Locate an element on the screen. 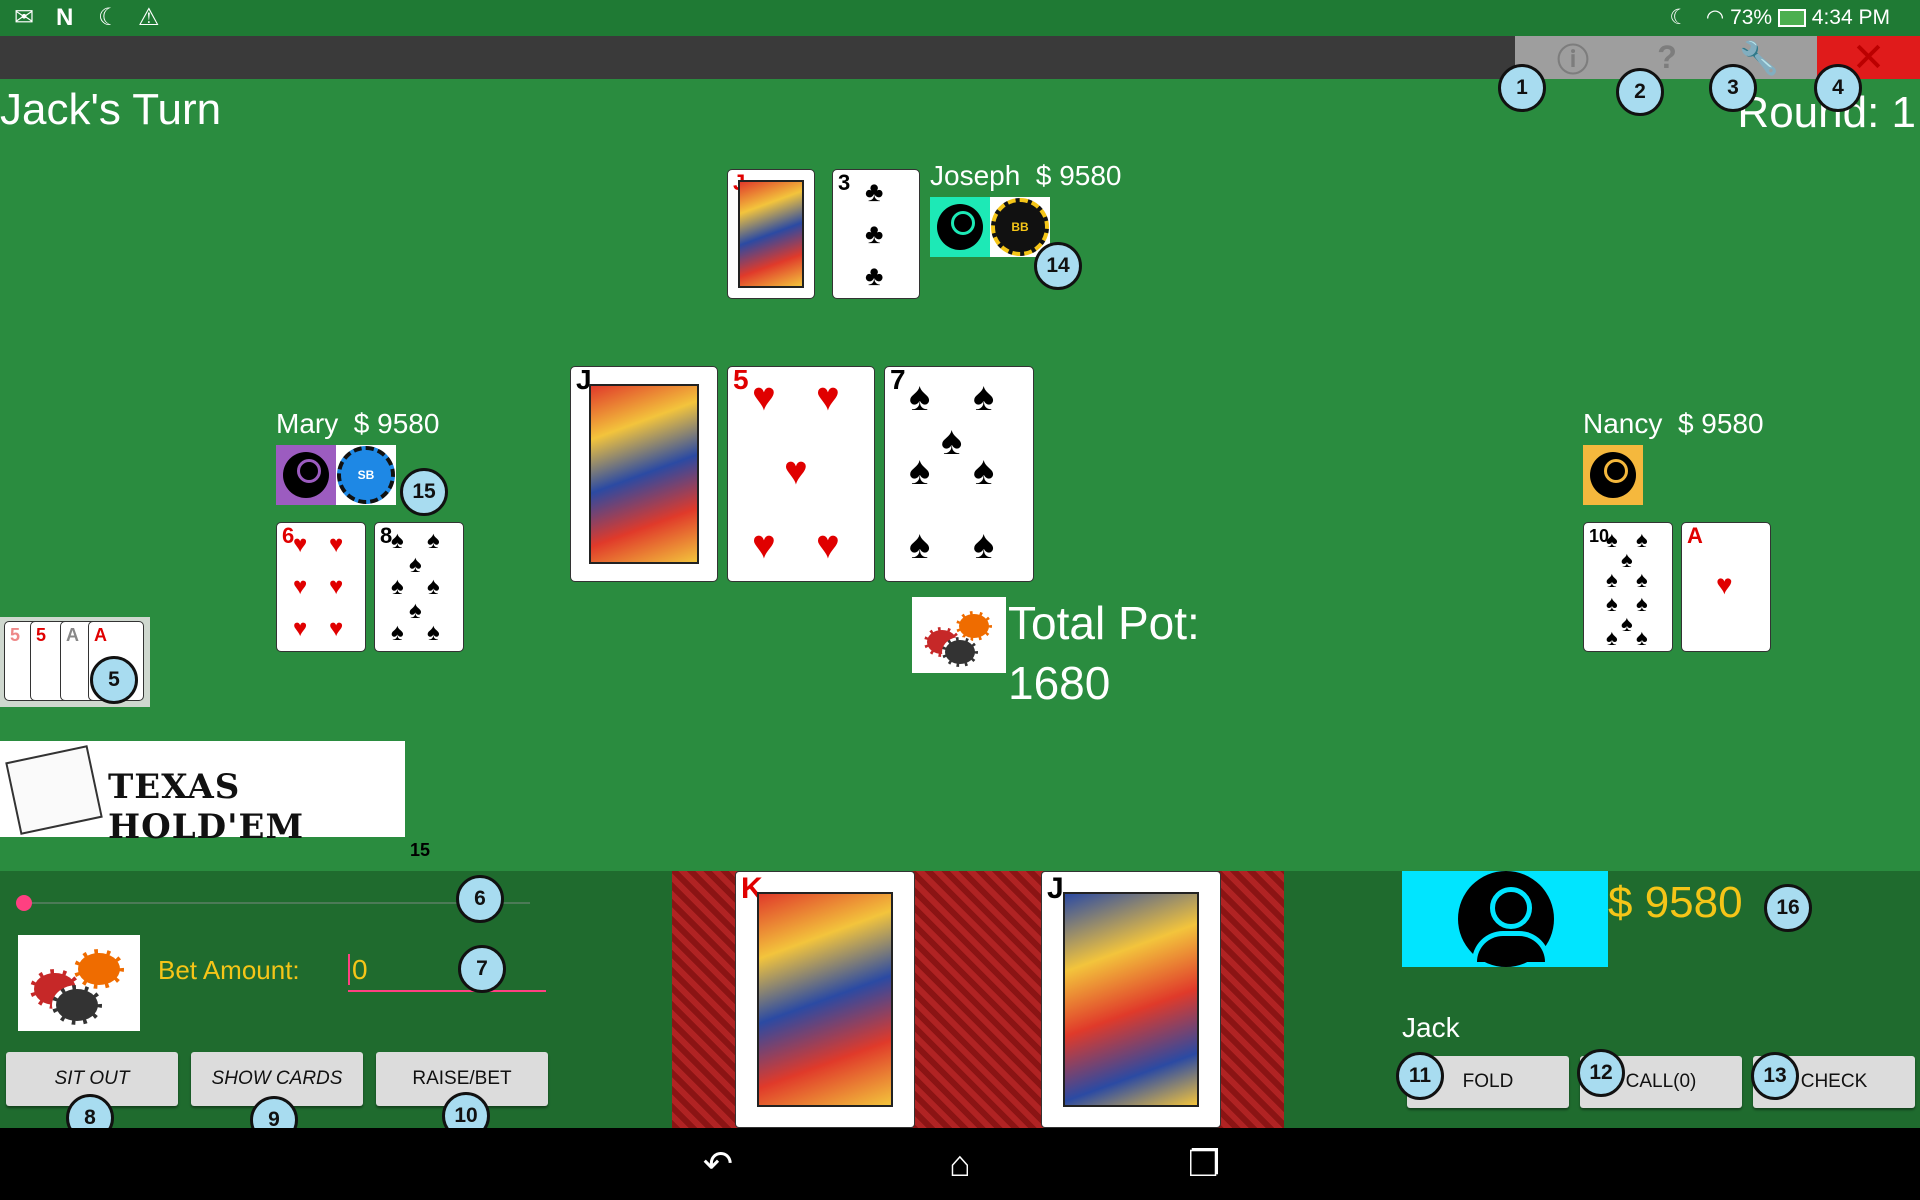 The width and height of the screenshot is (1920, 1200). card-rank: J is located at coordinates (1055, 888).